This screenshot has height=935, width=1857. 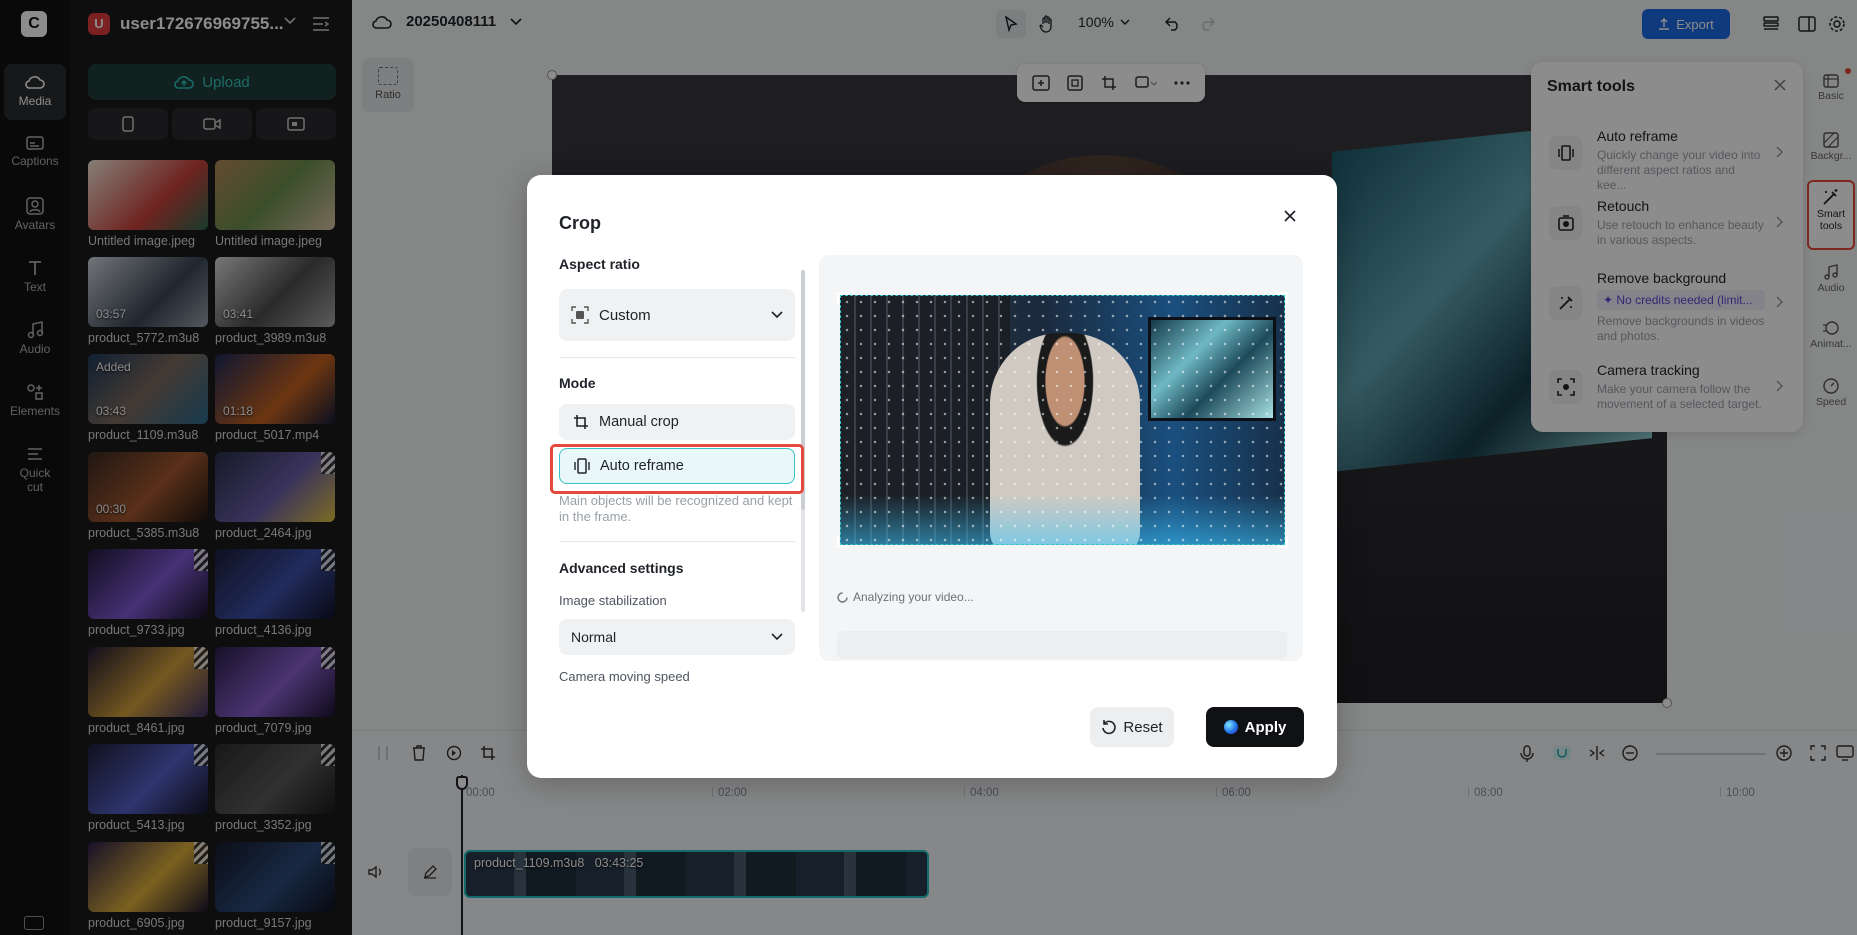 I want to click on analysis-progress, so click(x=1062, y=645).